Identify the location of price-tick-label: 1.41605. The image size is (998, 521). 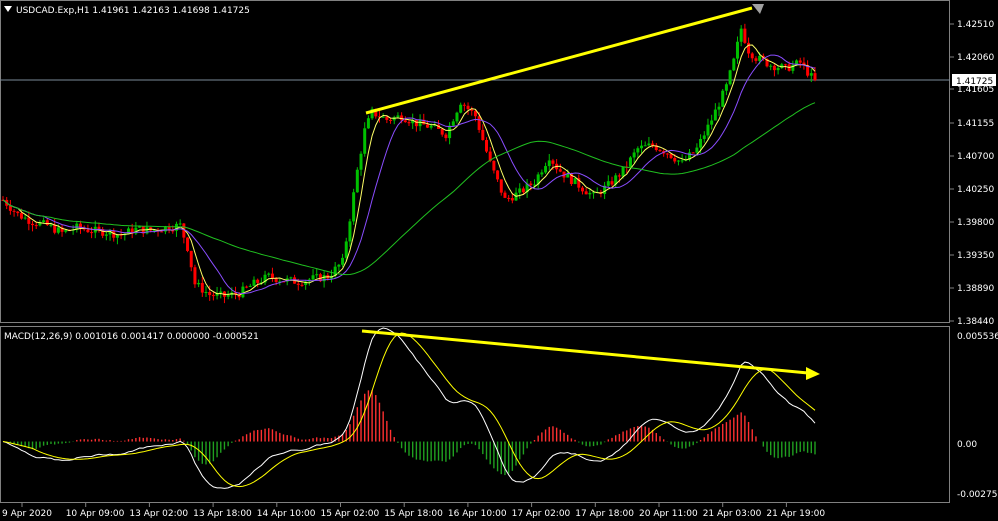
(975, 90).